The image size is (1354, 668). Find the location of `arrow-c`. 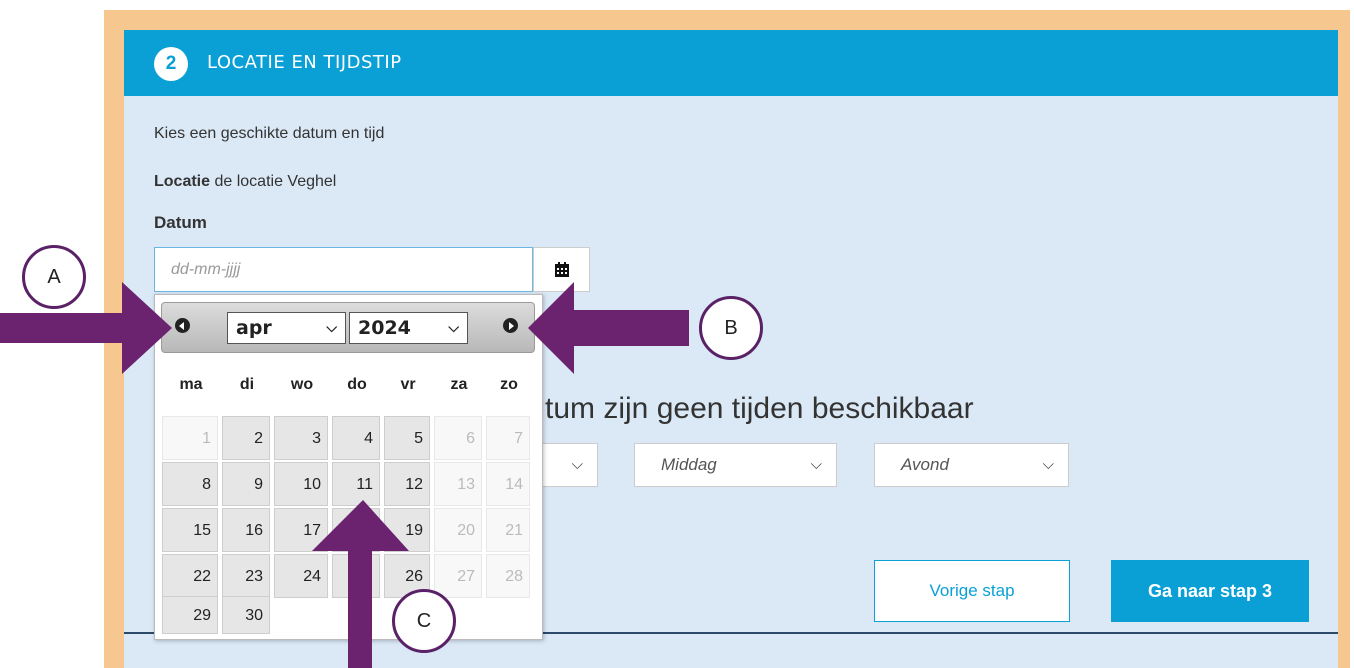

arrow-c is located at coordinates (360, 584).